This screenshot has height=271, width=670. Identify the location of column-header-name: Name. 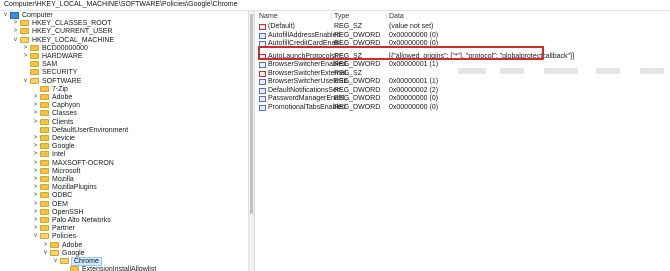
(268, 16).